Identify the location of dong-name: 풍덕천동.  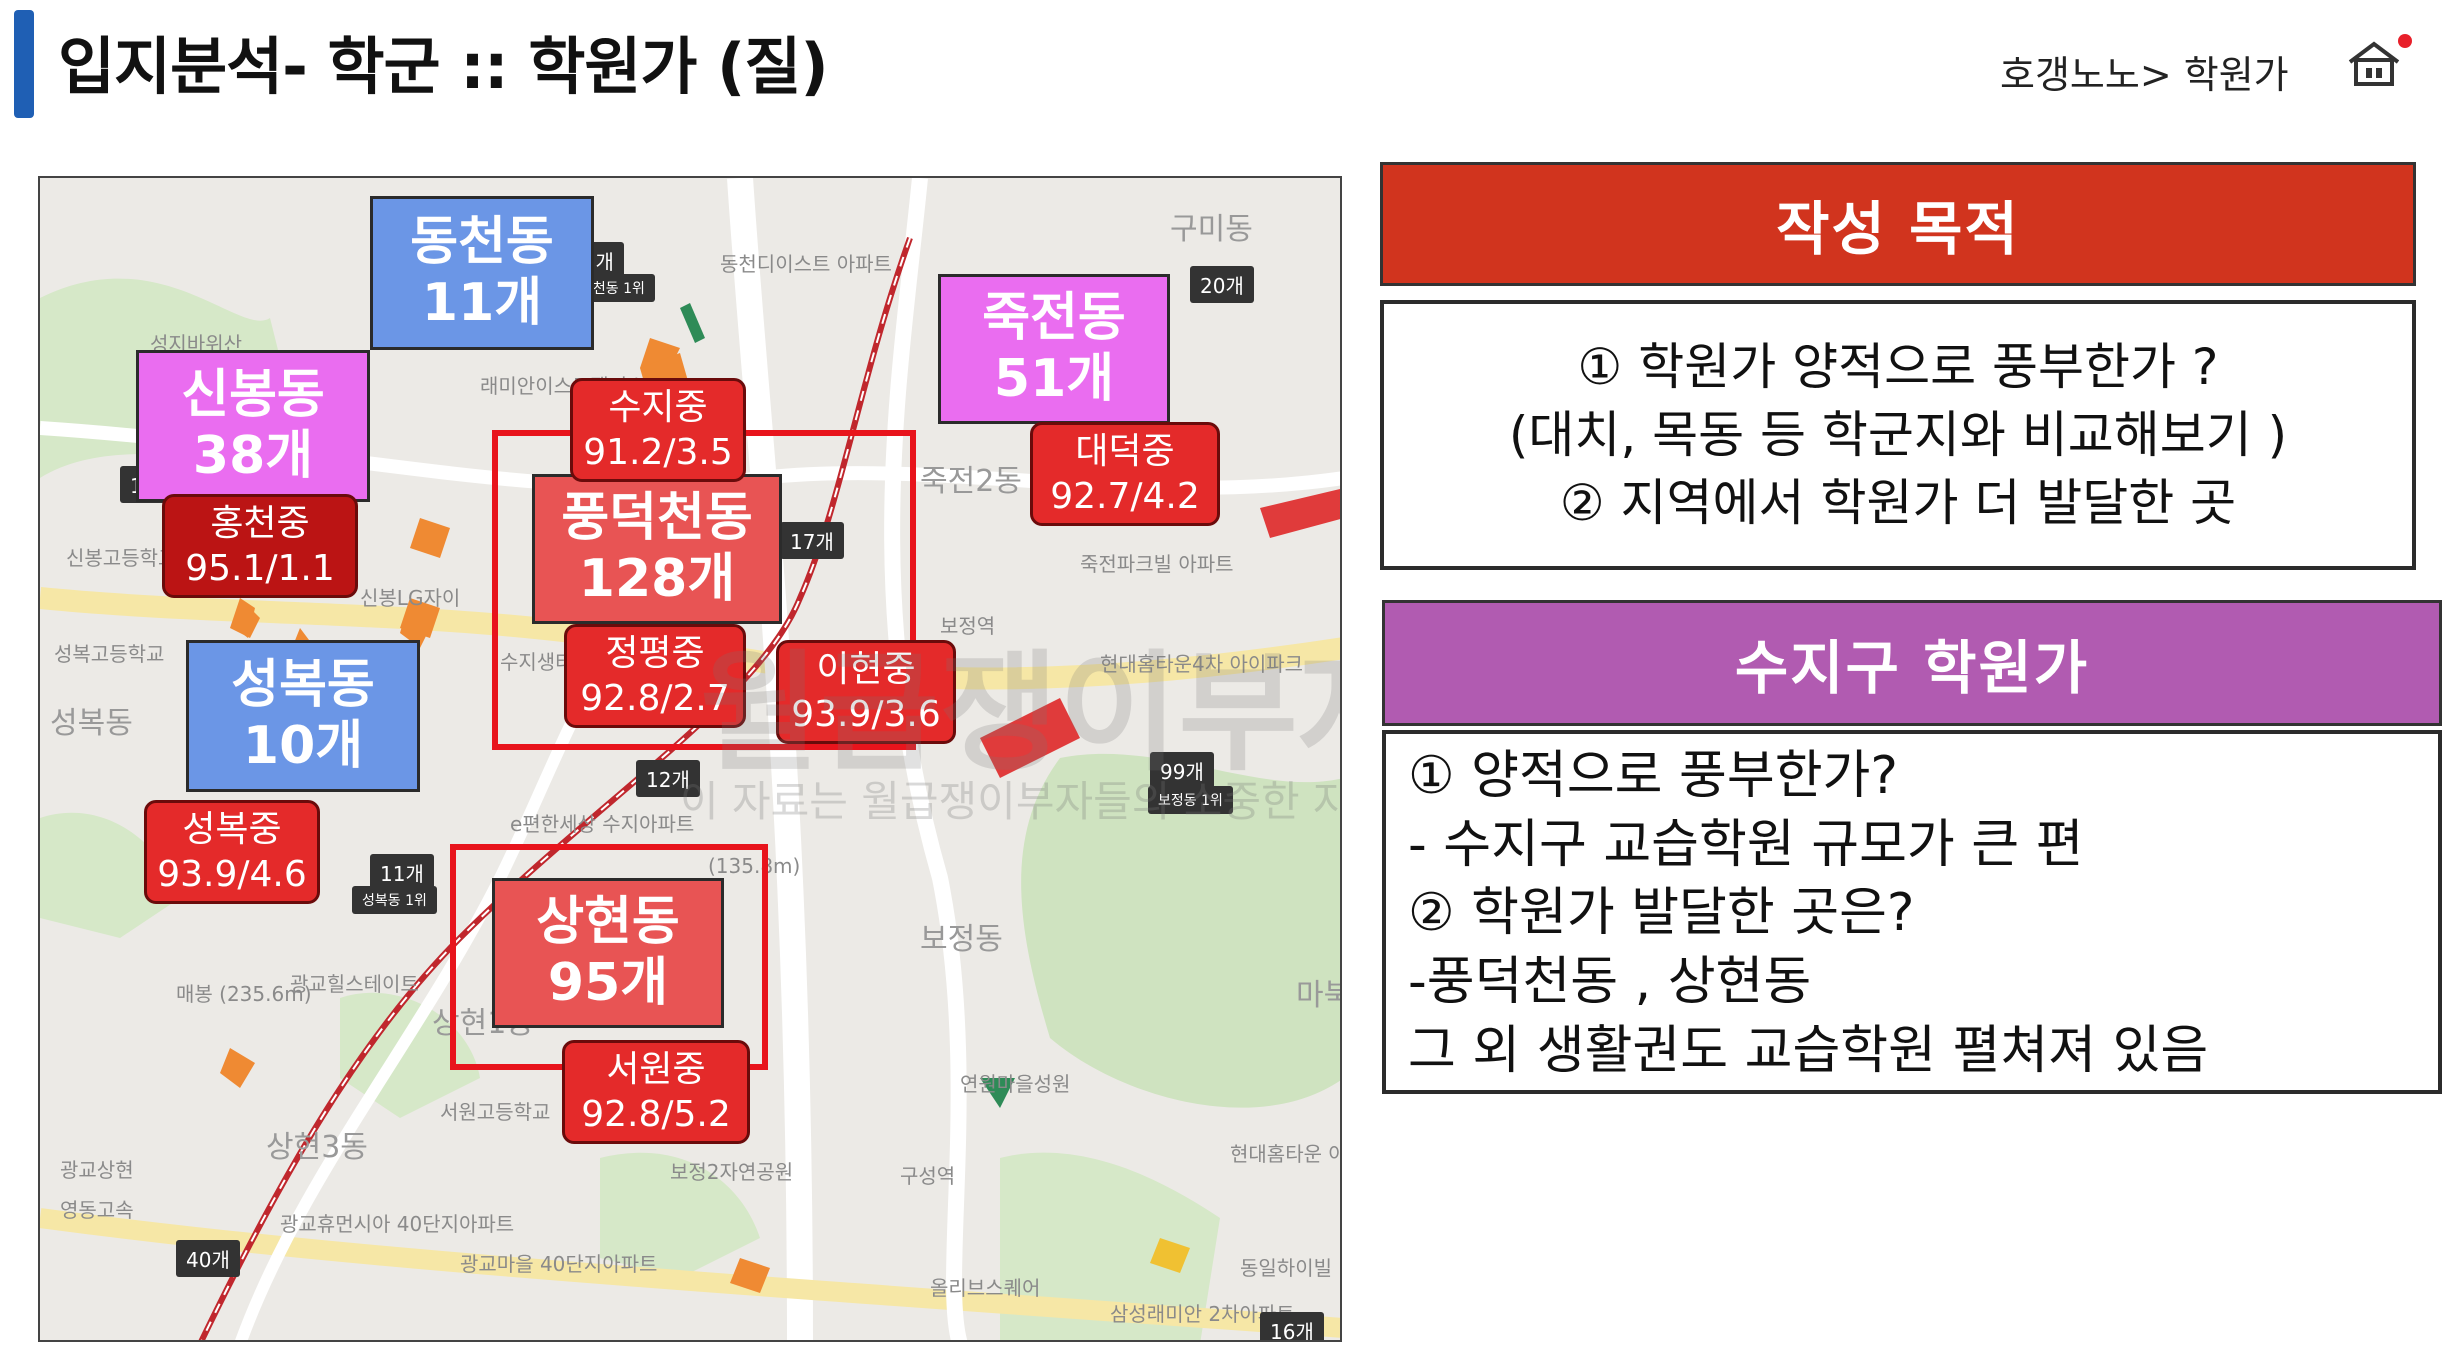
(657, 517).